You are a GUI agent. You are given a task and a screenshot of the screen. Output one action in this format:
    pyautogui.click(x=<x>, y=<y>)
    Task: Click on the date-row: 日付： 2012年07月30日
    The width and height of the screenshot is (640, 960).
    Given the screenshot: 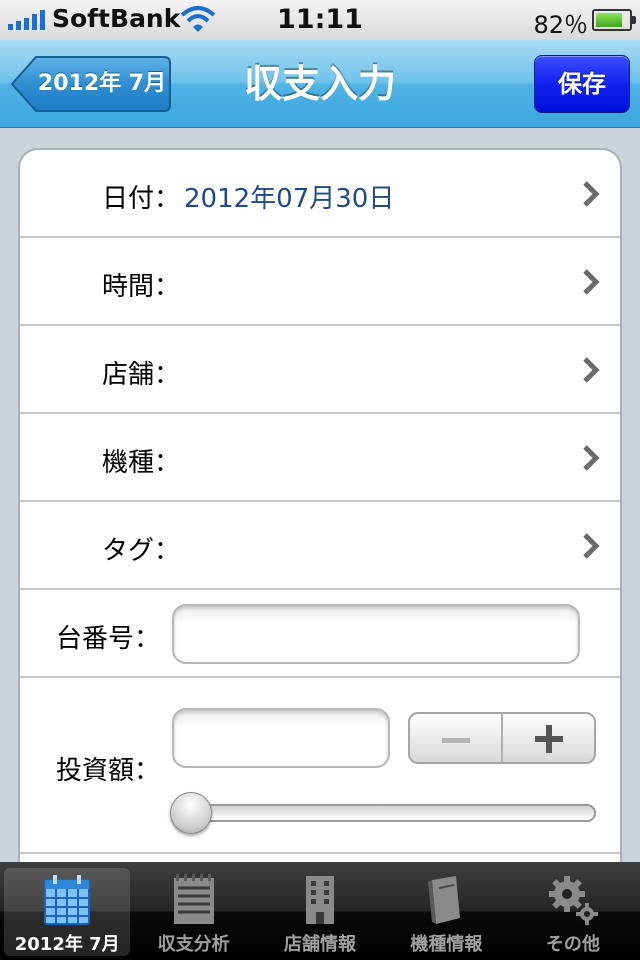 What is the action you would take?
    pyautogui.click(x=320, y=194)
    